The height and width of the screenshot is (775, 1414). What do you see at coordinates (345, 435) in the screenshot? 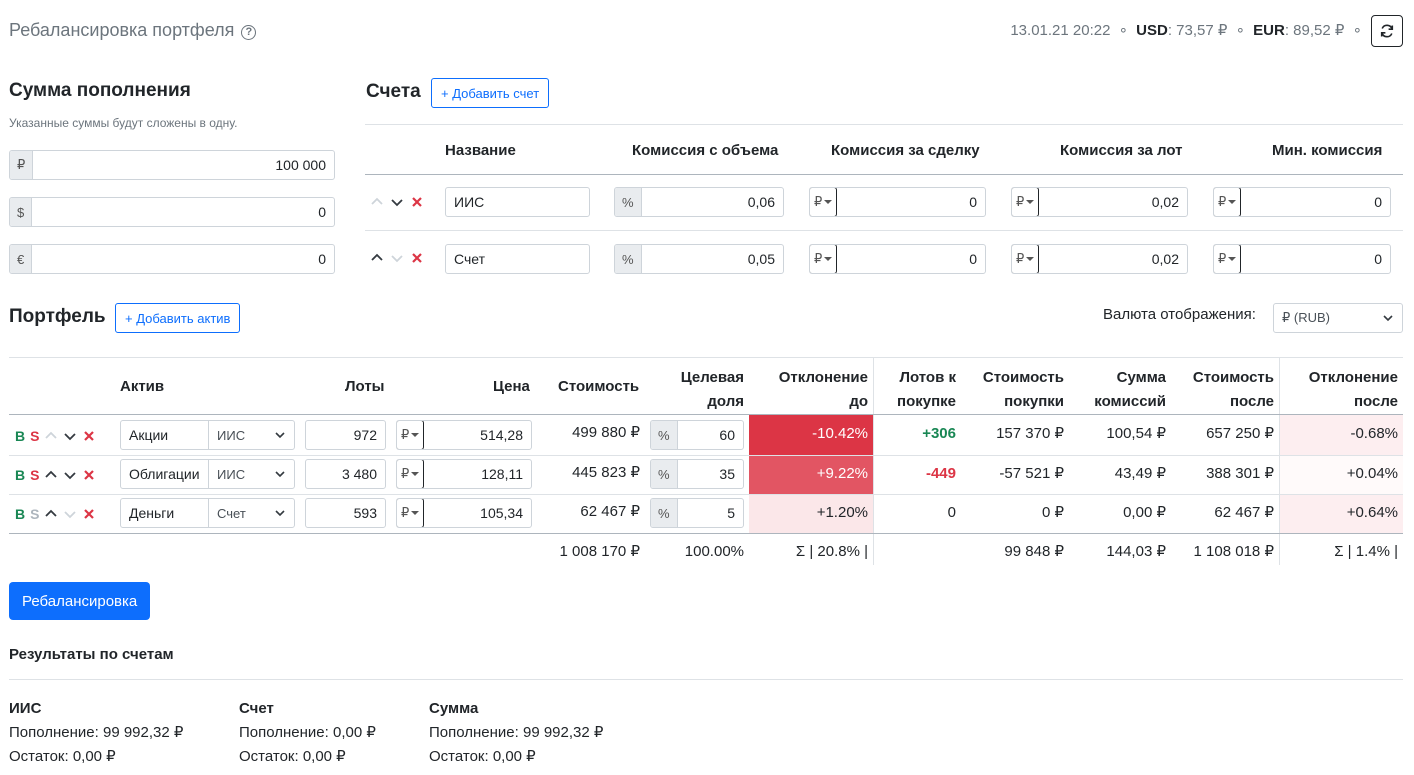
I see `asset-lots-input: 972` at bounding box center [345, 435].